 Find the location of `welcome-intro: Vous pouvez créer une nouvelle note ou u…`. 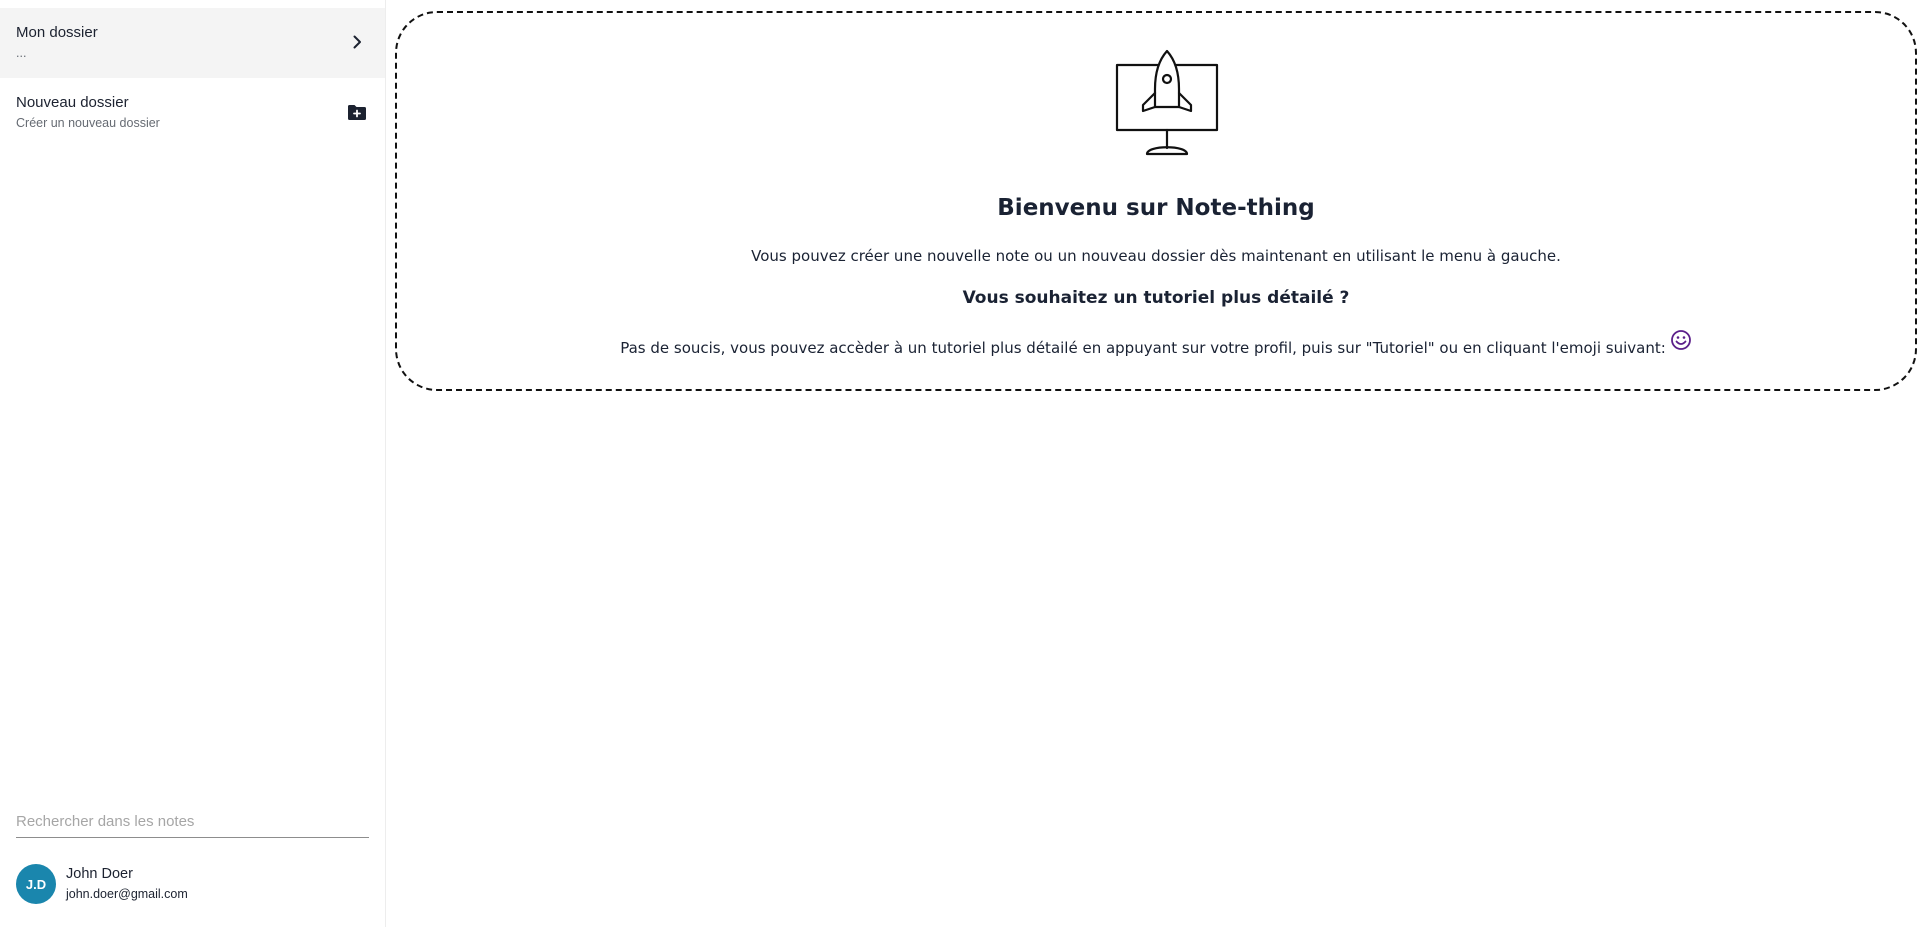

welcome-intro: Vous pouvez créer une nouvelle note ou u… is located at coordinates (1156, 256).